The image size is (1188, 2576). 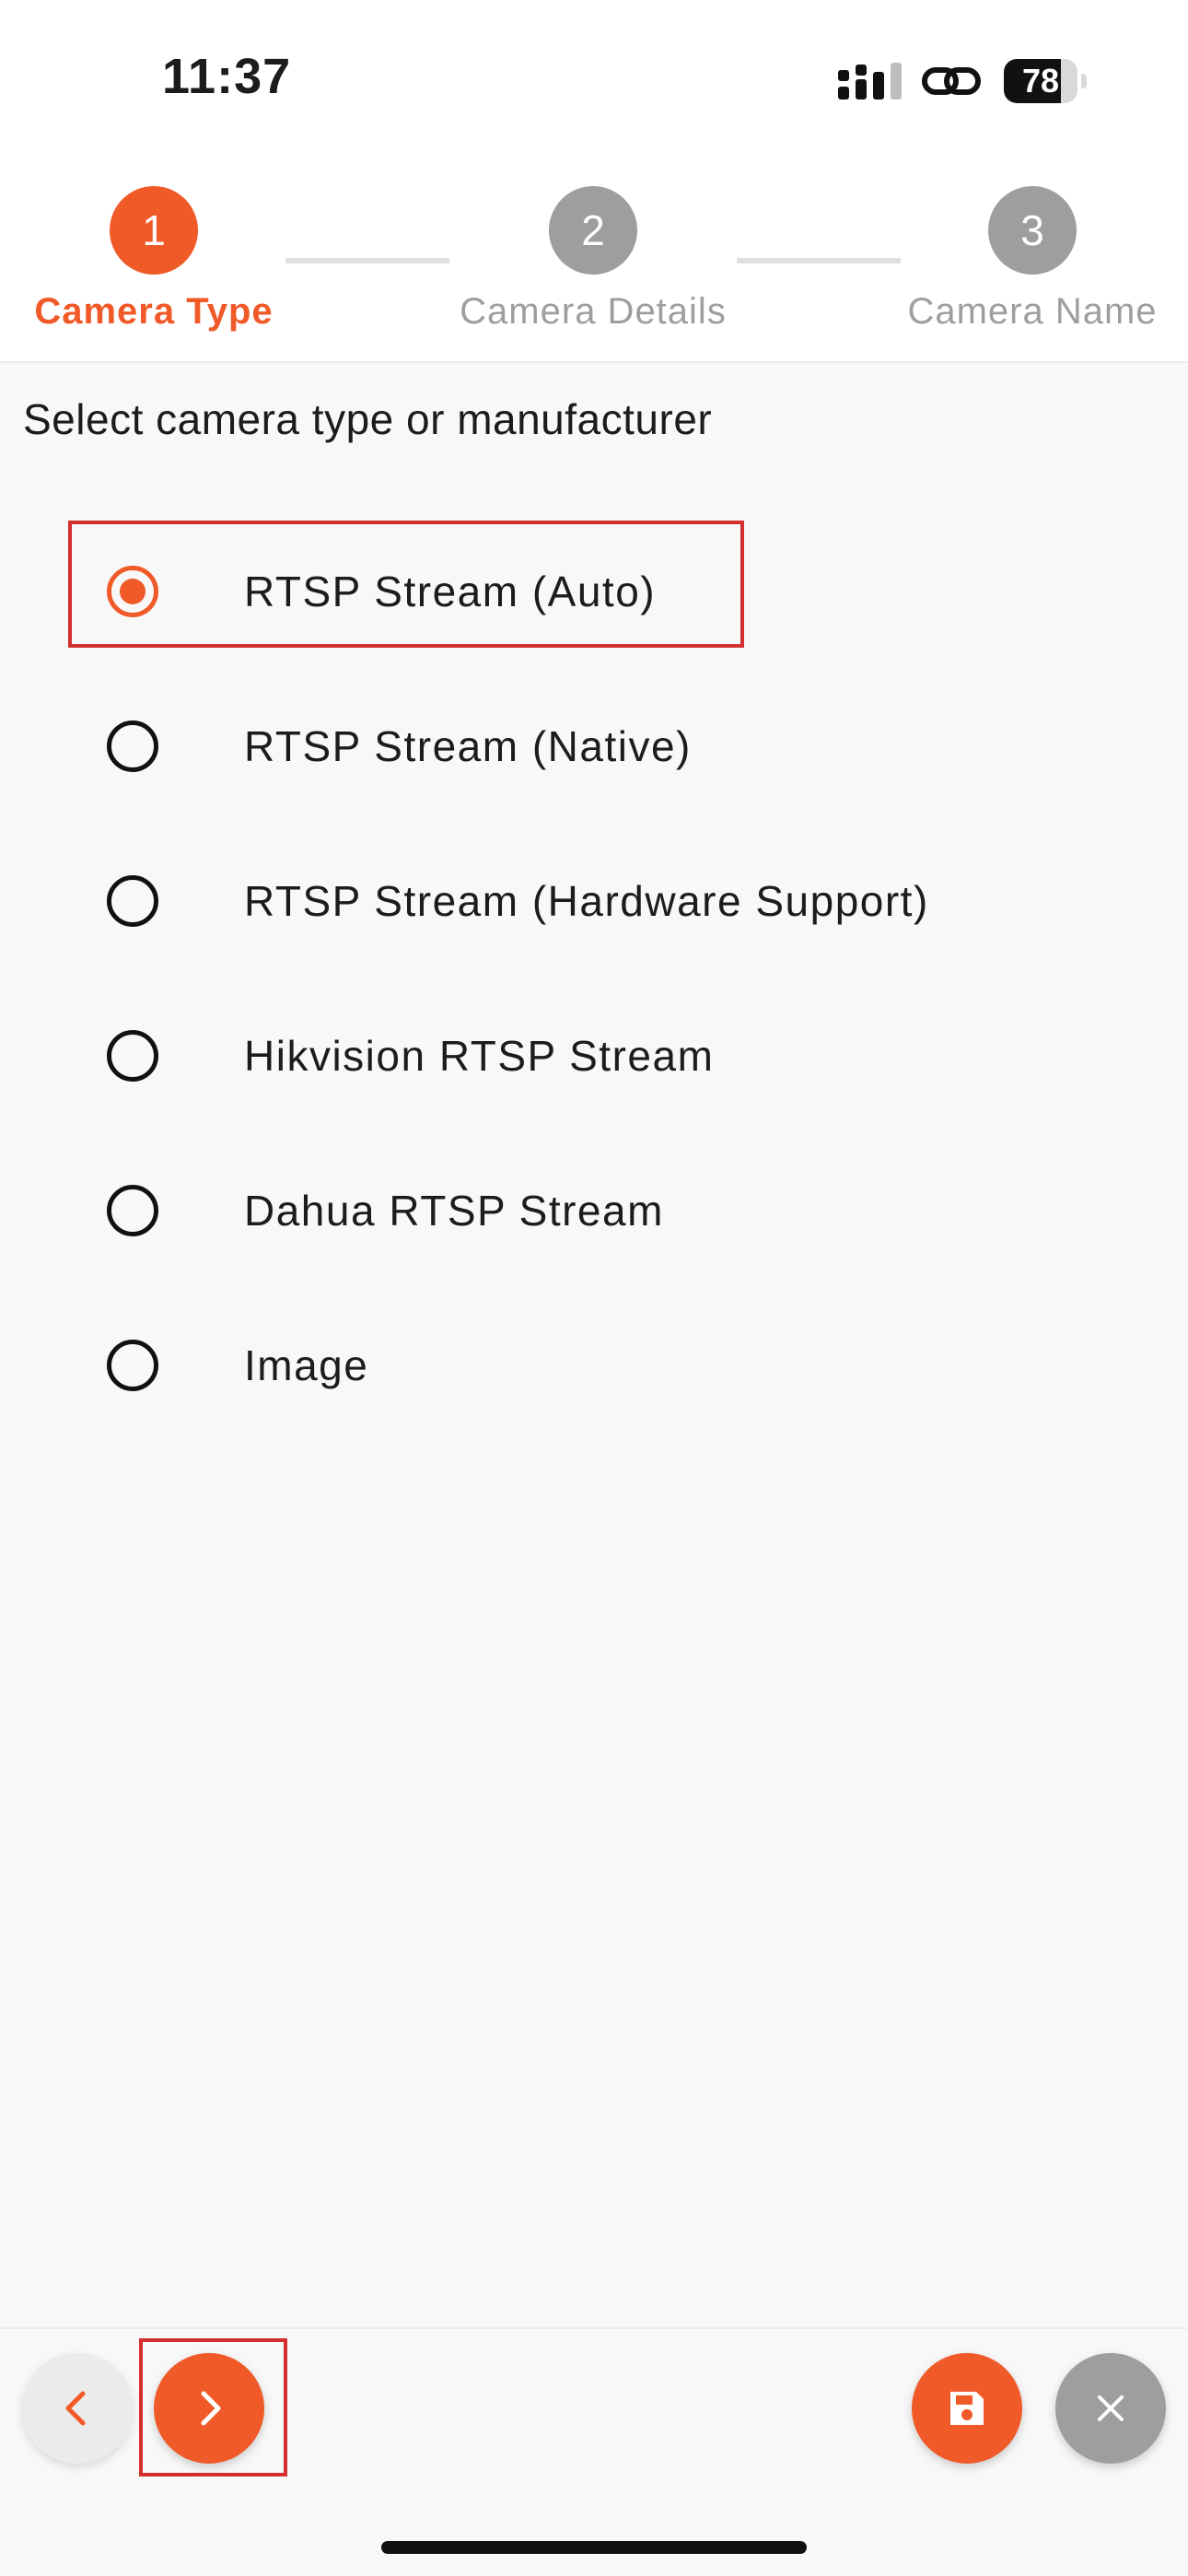 I want to click on battery-body: 78, so click(x=1040, y=81).